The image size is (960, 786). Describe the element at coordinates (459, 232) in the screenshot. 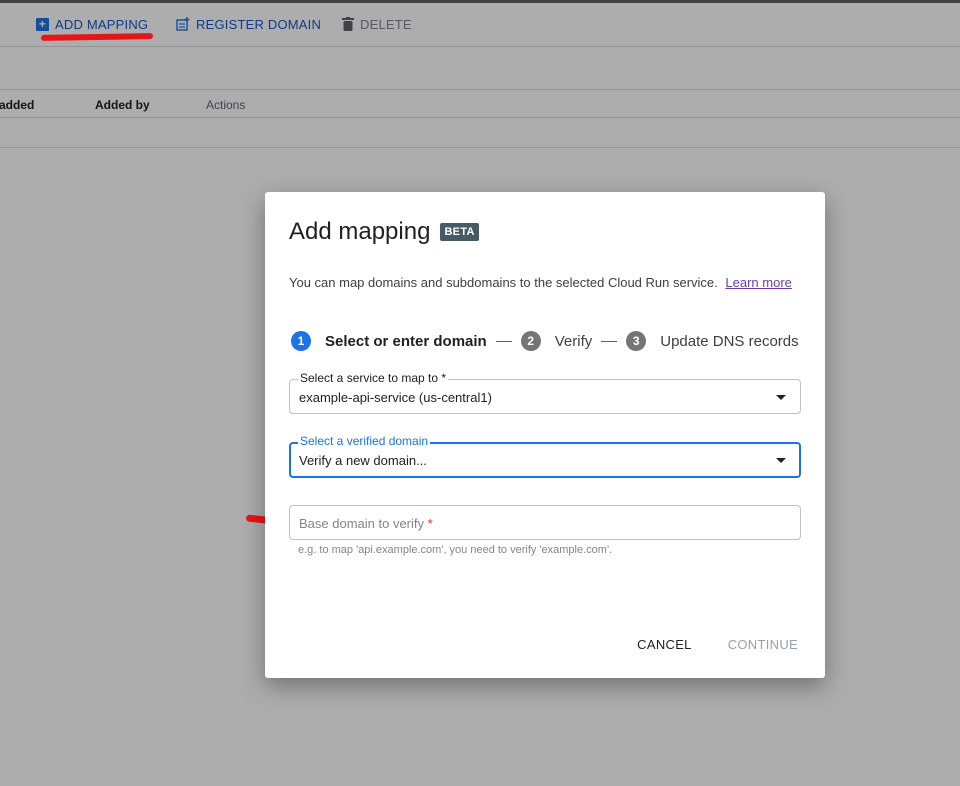

I see `beta-badge: BETA` at that location.